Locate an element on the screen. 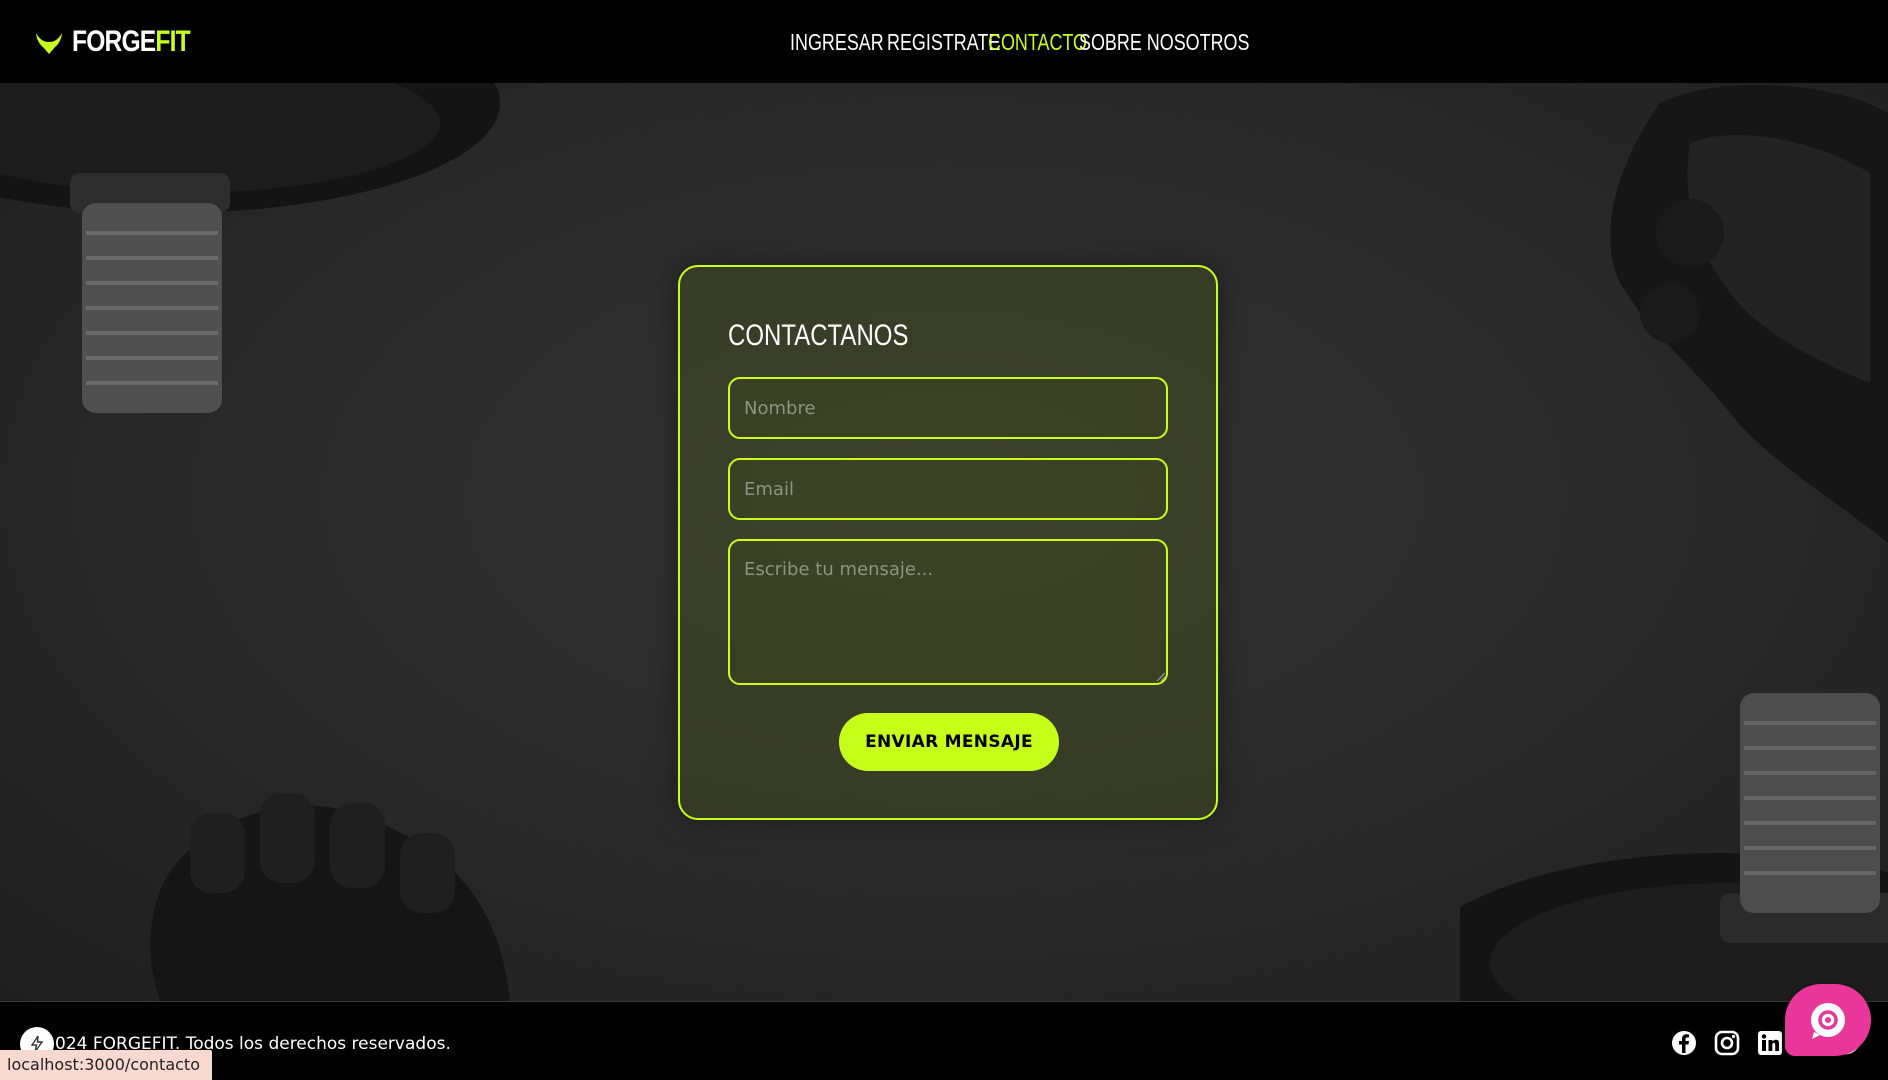 The image size is (1888, 1080). brand-logo: FORGEFIT is located at coordinates (125, 42).